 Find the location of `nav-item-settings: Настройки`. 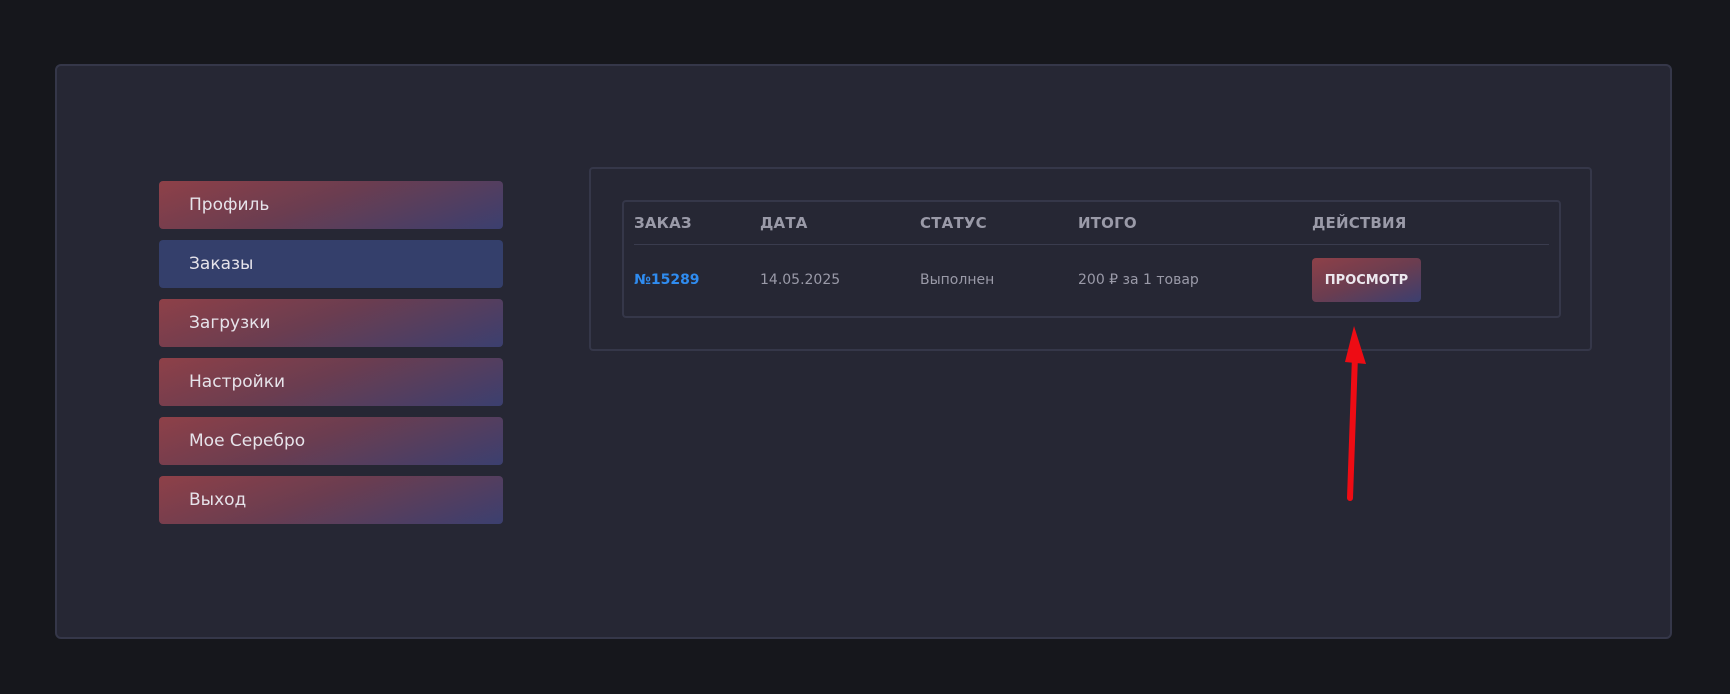

nav-item-settings: Настройки is located at coordinates (331, 382).